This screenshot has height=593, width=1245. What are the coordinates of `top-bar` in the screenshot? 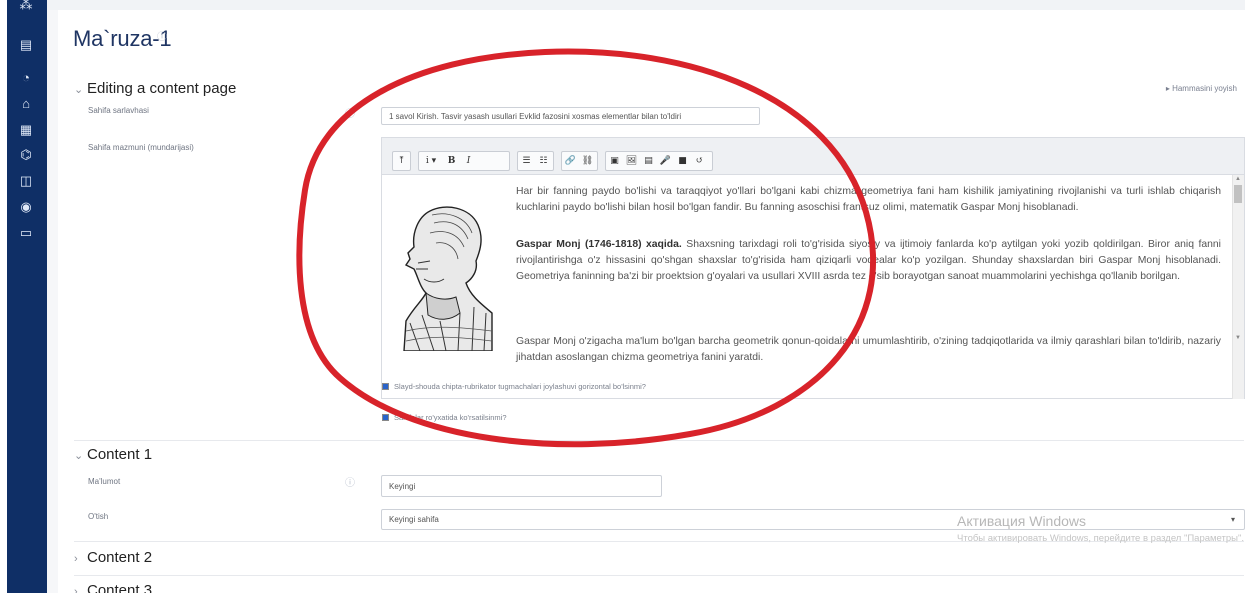 It's located at (646, 5).